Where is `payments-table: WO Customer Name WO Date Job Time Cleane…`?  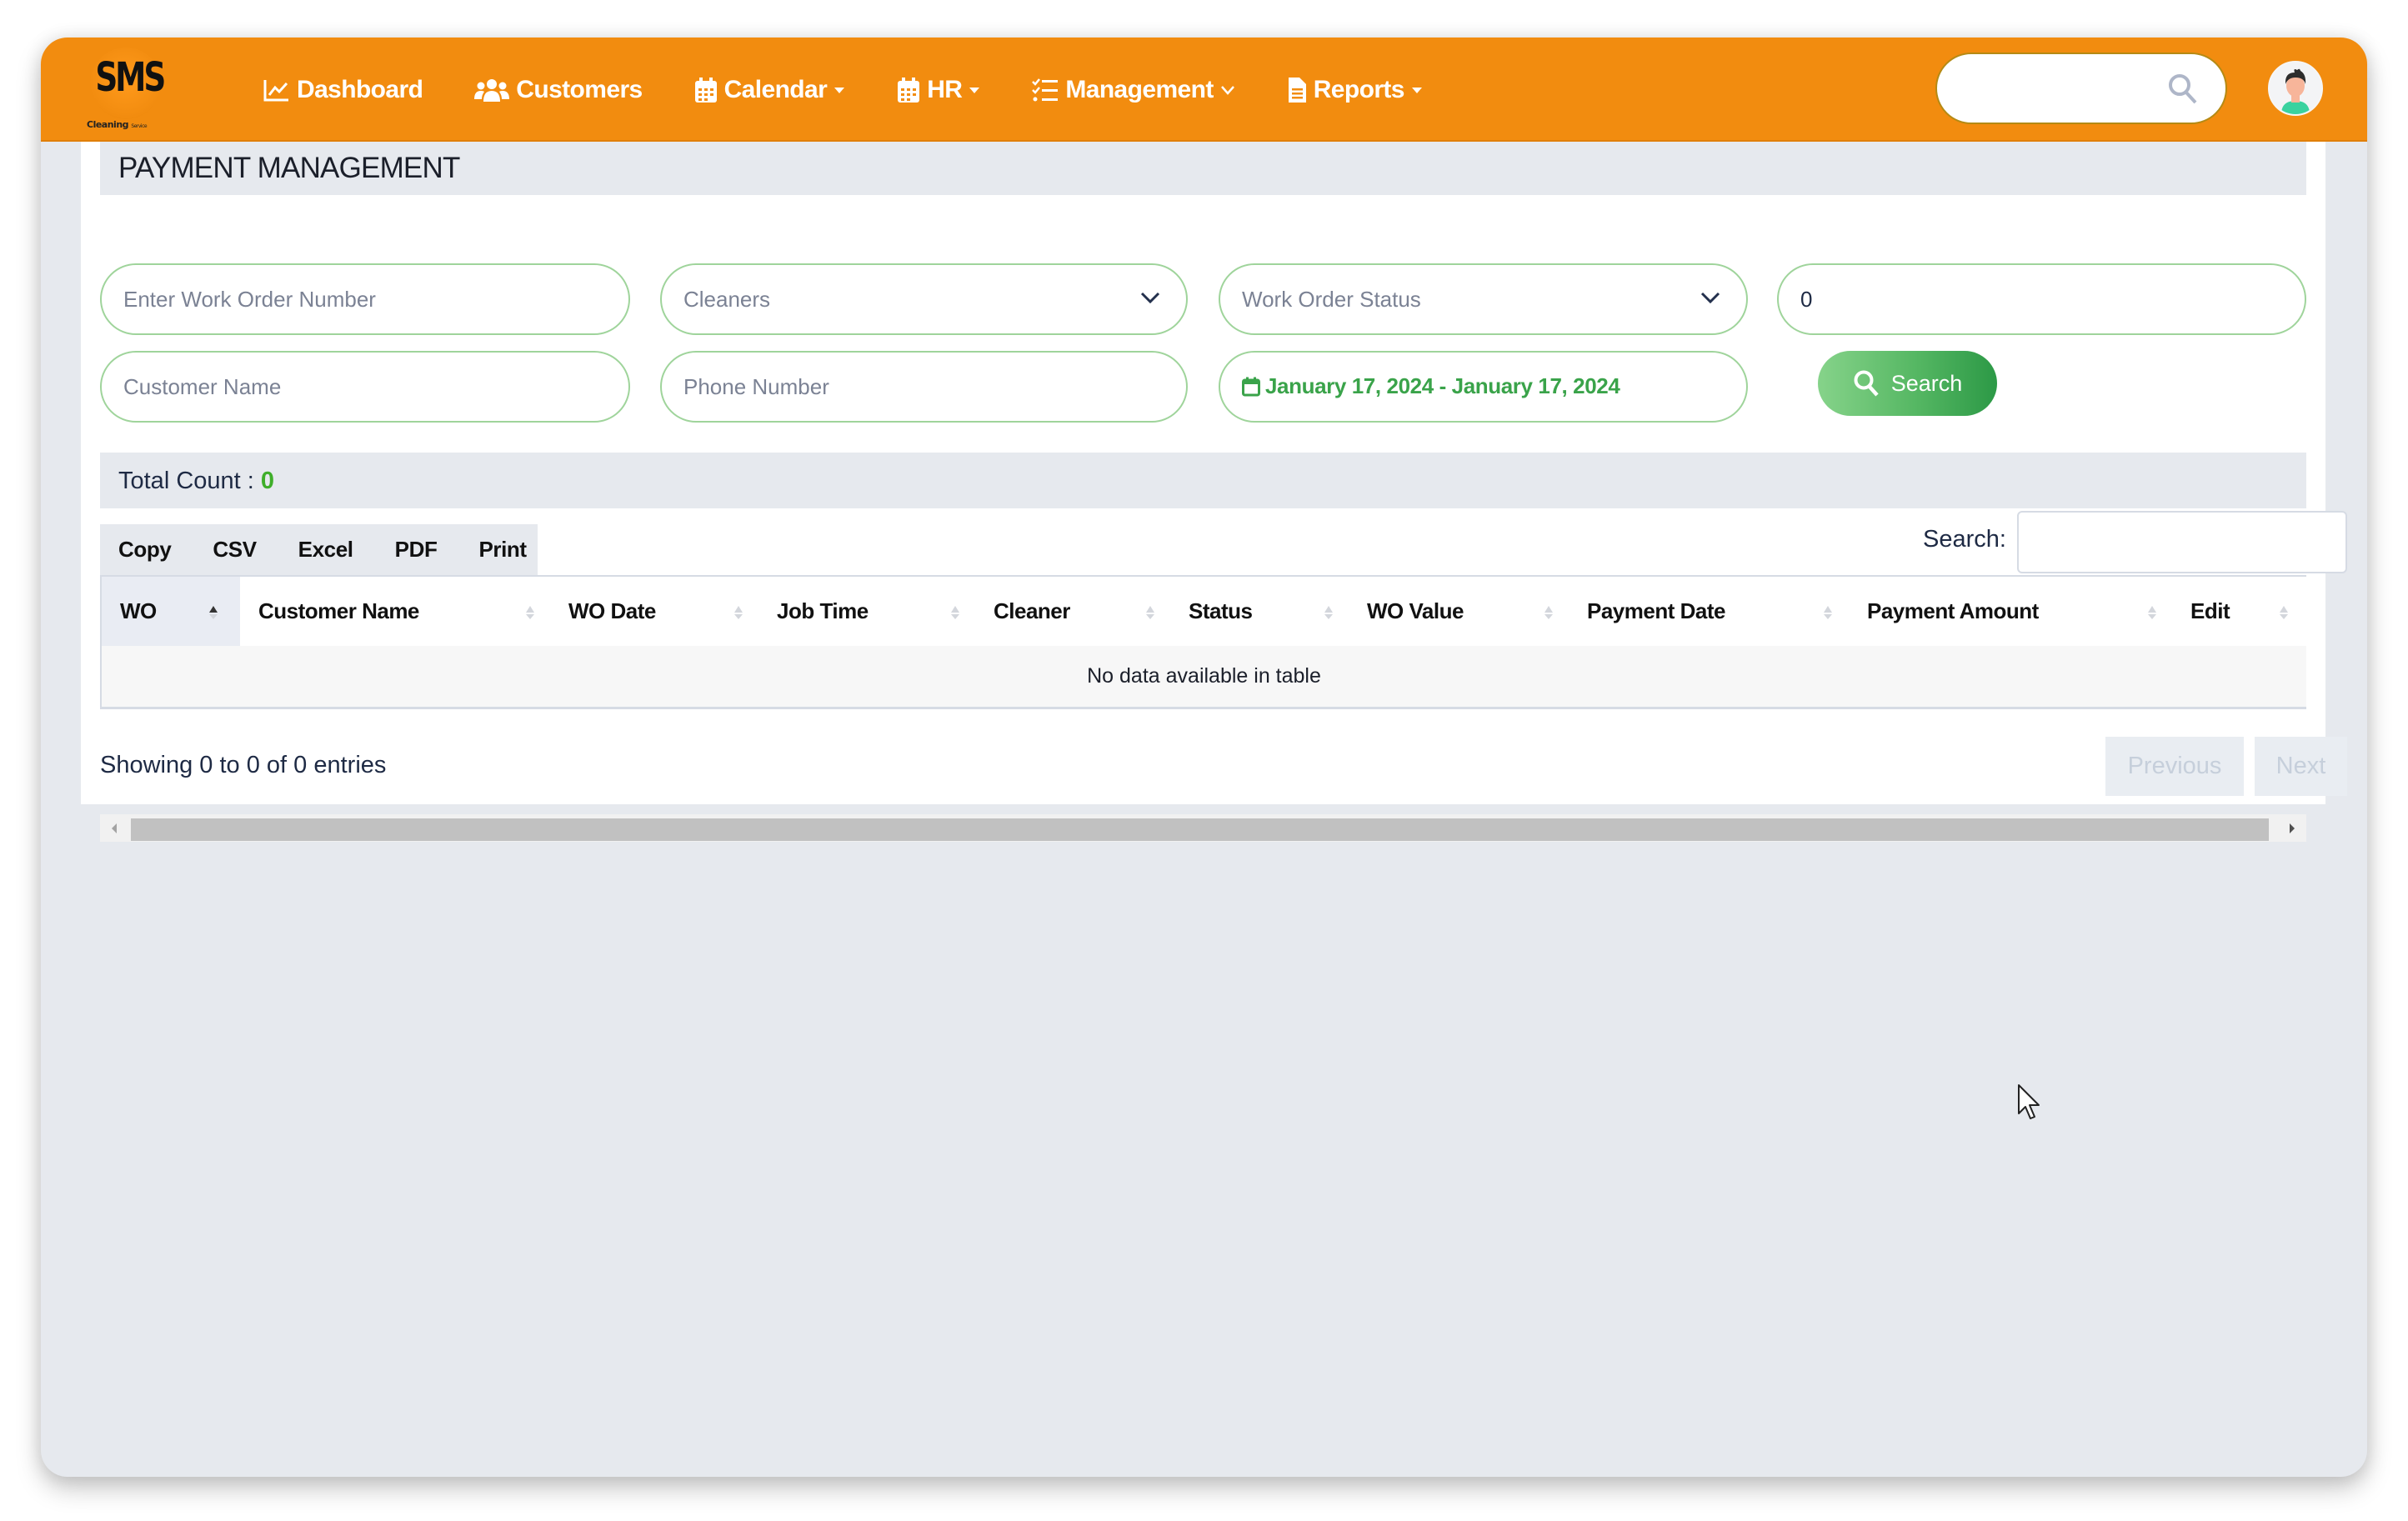 payments-table: WO Customer Name WO Date Job Time Cleane… is located at coordinates (1203, 642).